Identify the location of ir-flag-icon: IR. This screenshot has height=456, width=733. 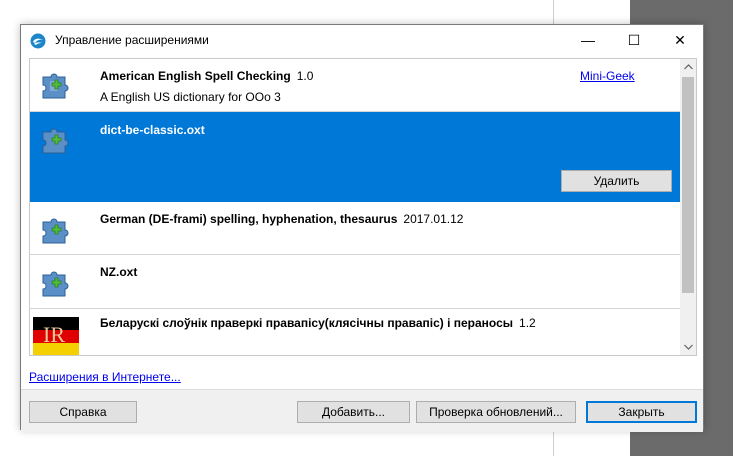
(56, 336).